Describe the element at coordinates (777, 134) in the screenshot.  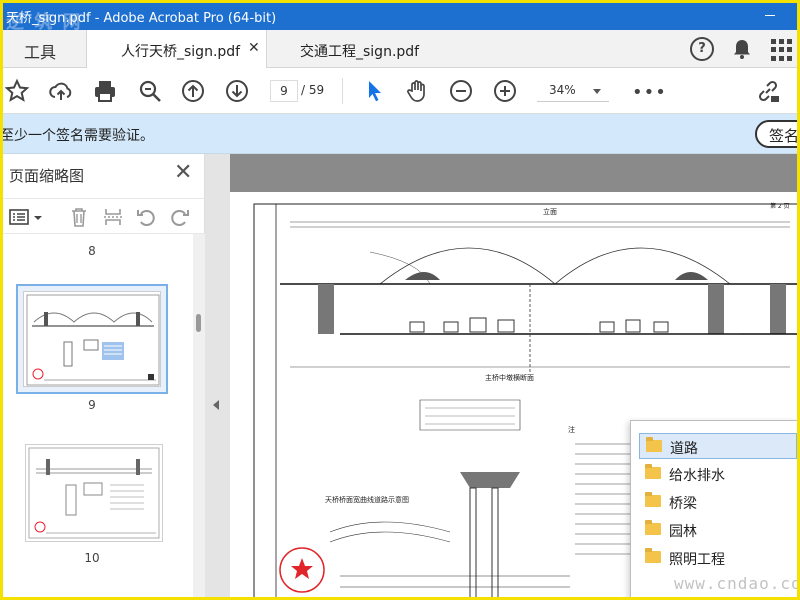
I see `signature-panel-button: 签名` at that location.